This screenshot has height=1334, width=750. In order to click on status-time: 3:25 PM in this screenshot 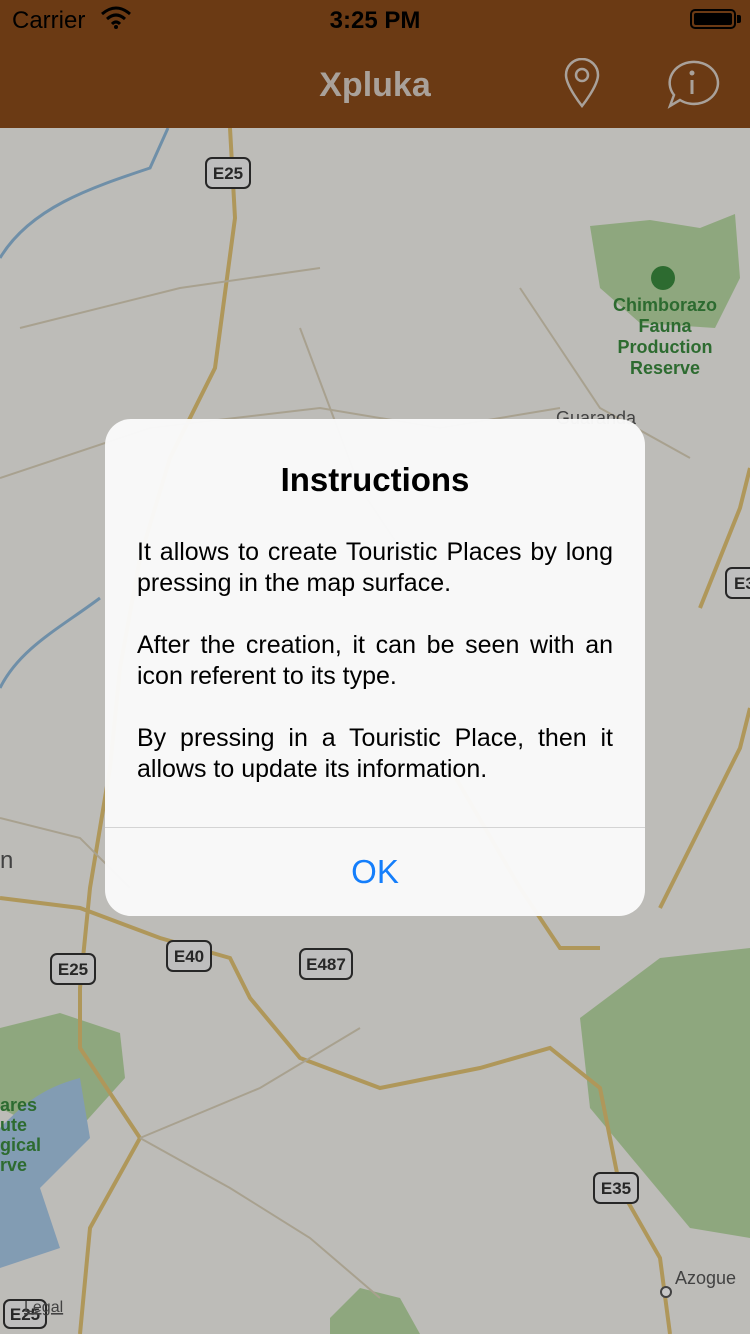, I will do `click(375, 20)`.